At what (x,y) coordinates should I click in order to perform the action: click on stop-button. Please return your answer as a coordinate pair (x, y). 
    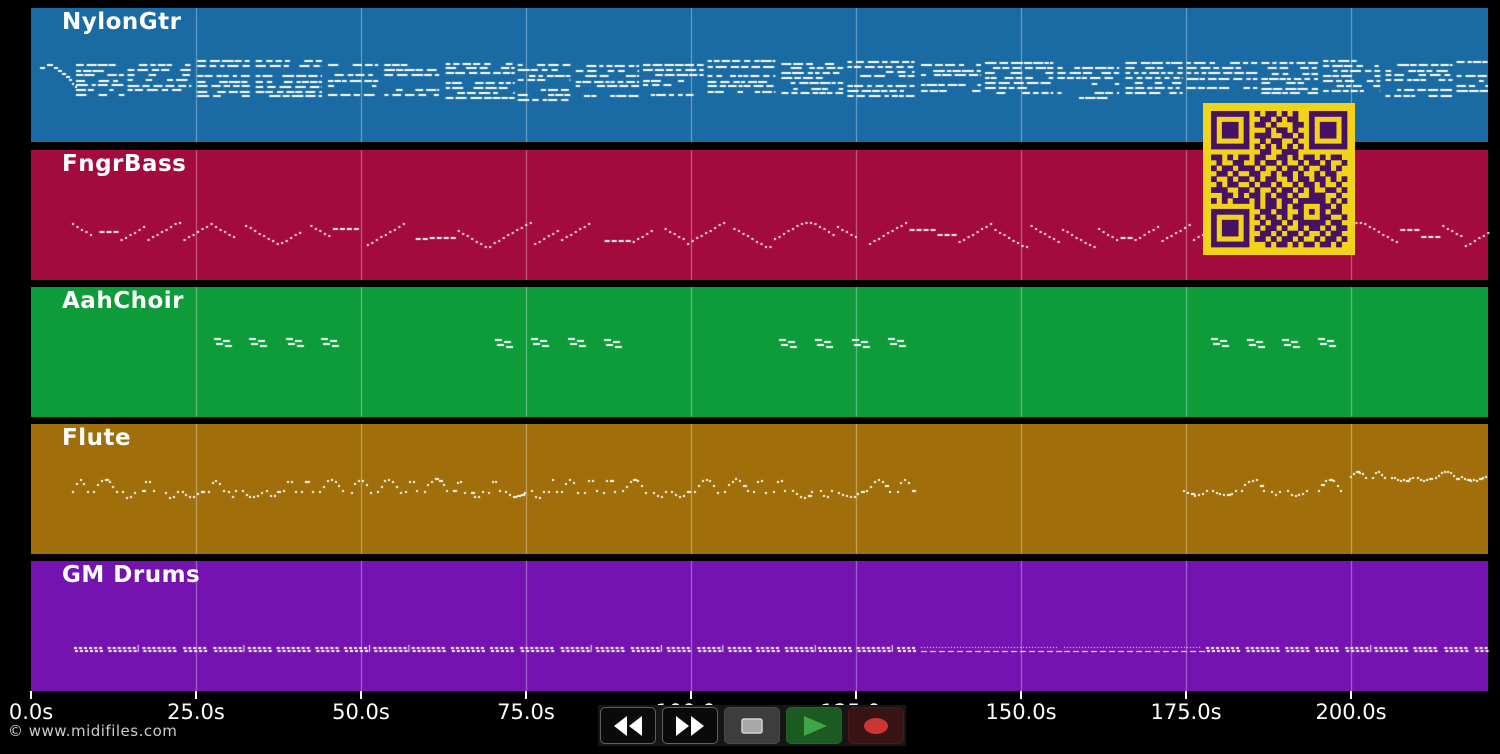
    Looking at the image, I should click on (752, 725).